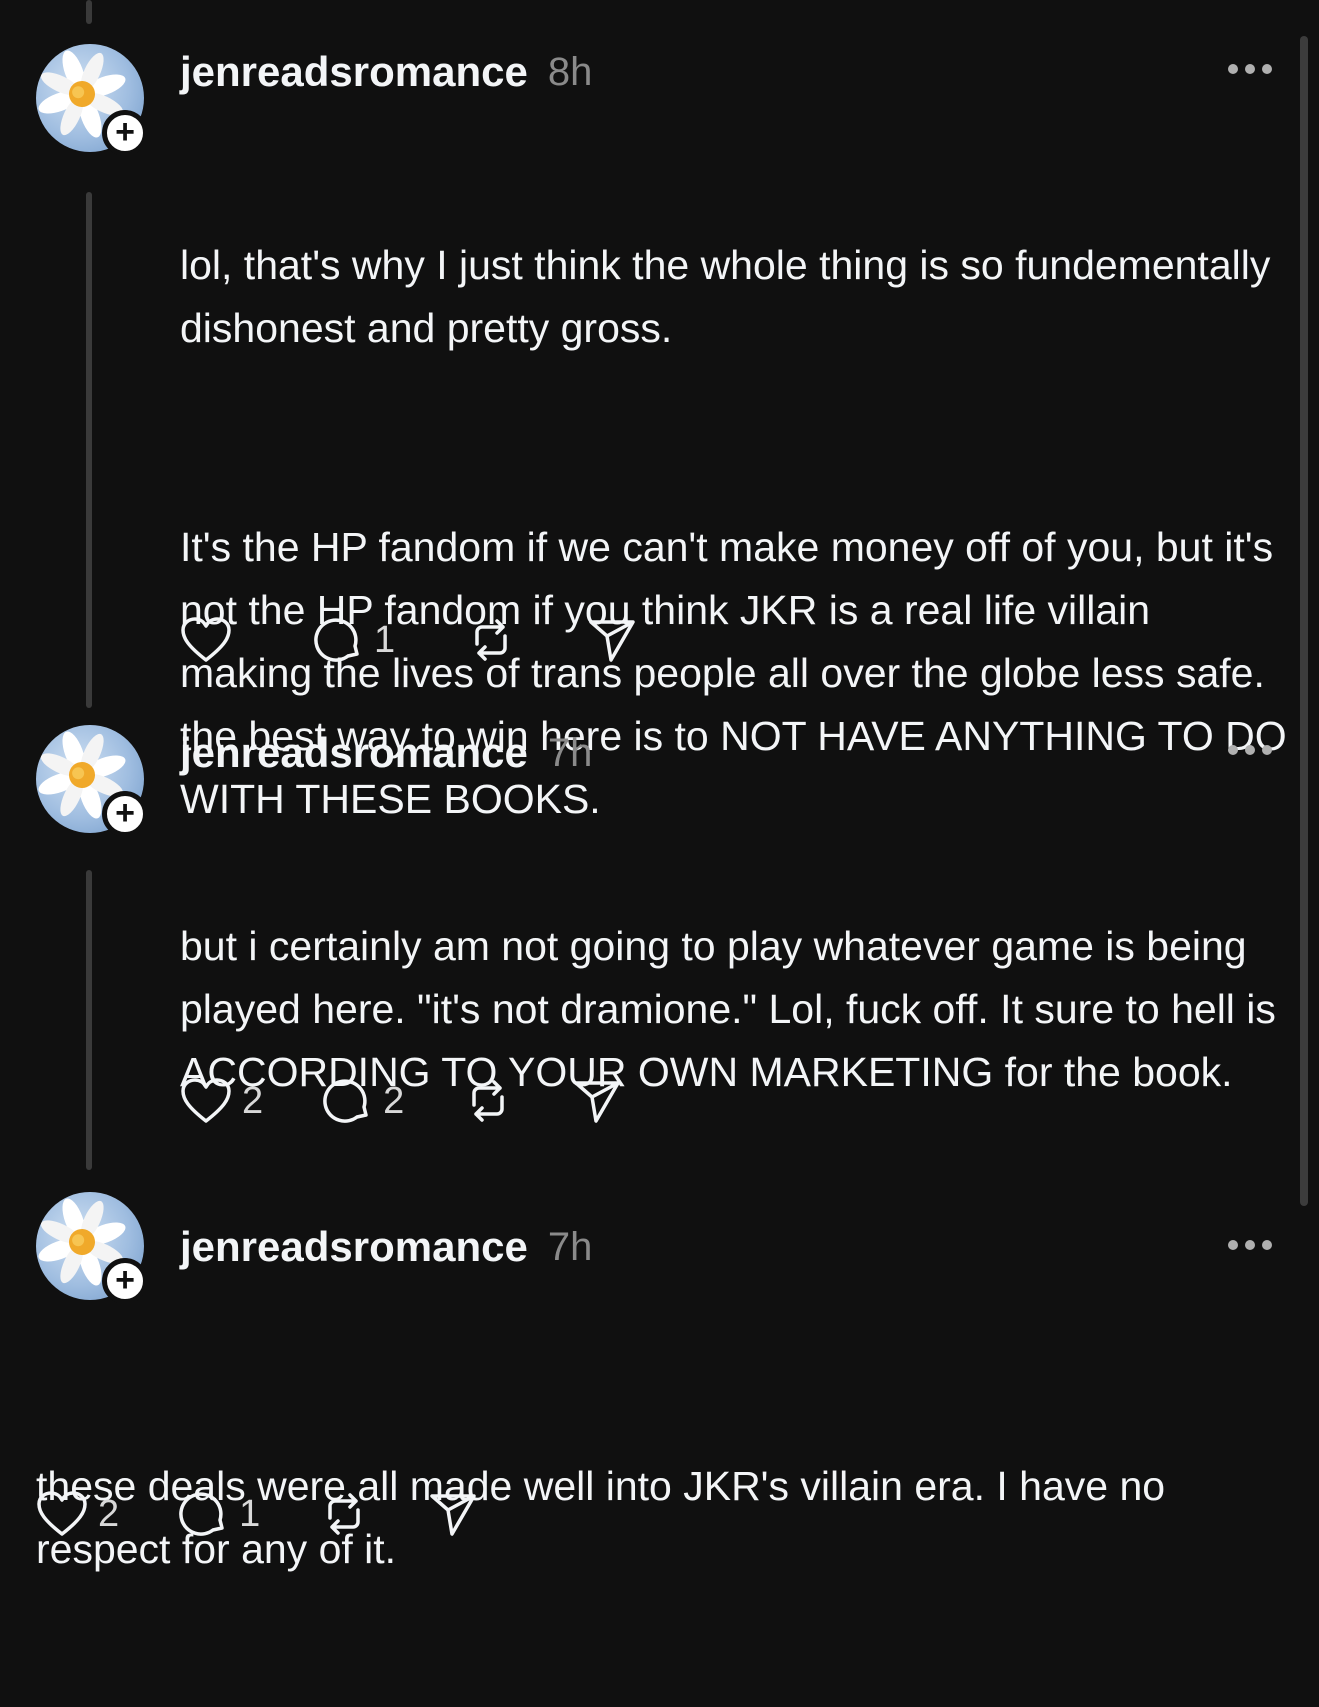 Image resolution: width=1319 pixels, height=1707 pixels. I want to click on like-button, so click(211, 640).